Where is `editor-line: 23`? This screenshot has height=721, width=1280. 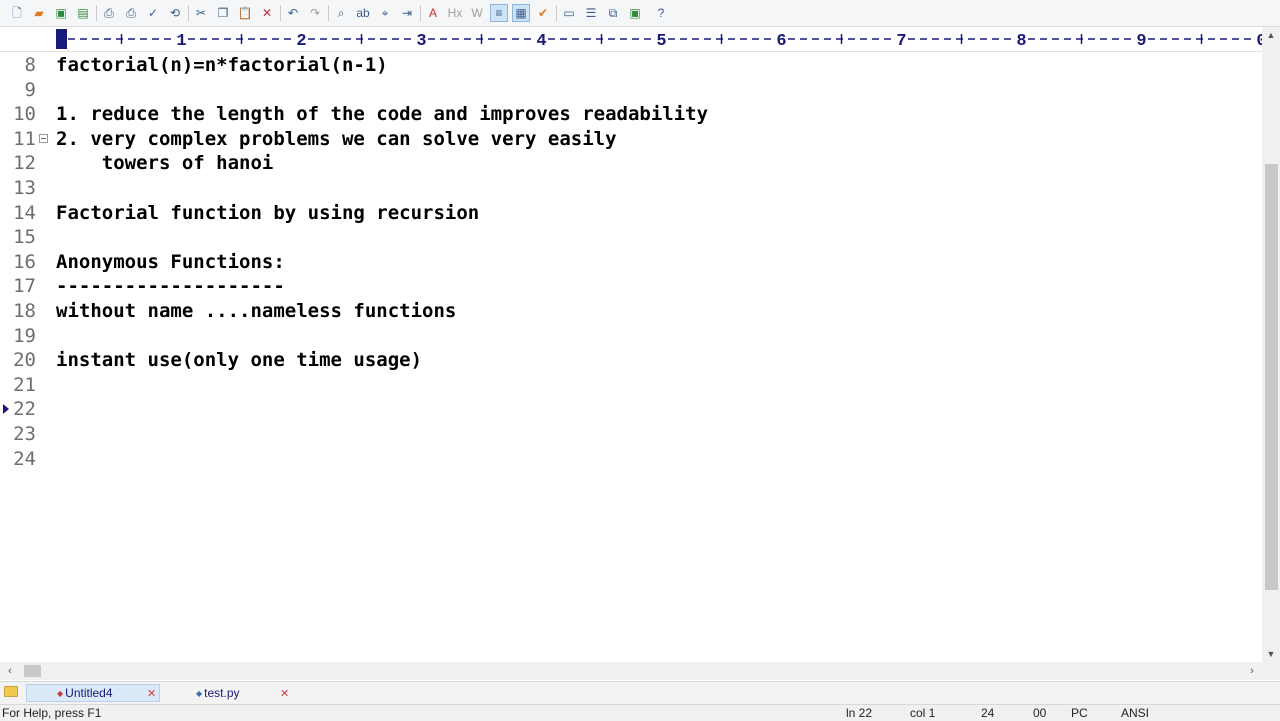 editor-line: 23 is located at coordinates (631, 434).